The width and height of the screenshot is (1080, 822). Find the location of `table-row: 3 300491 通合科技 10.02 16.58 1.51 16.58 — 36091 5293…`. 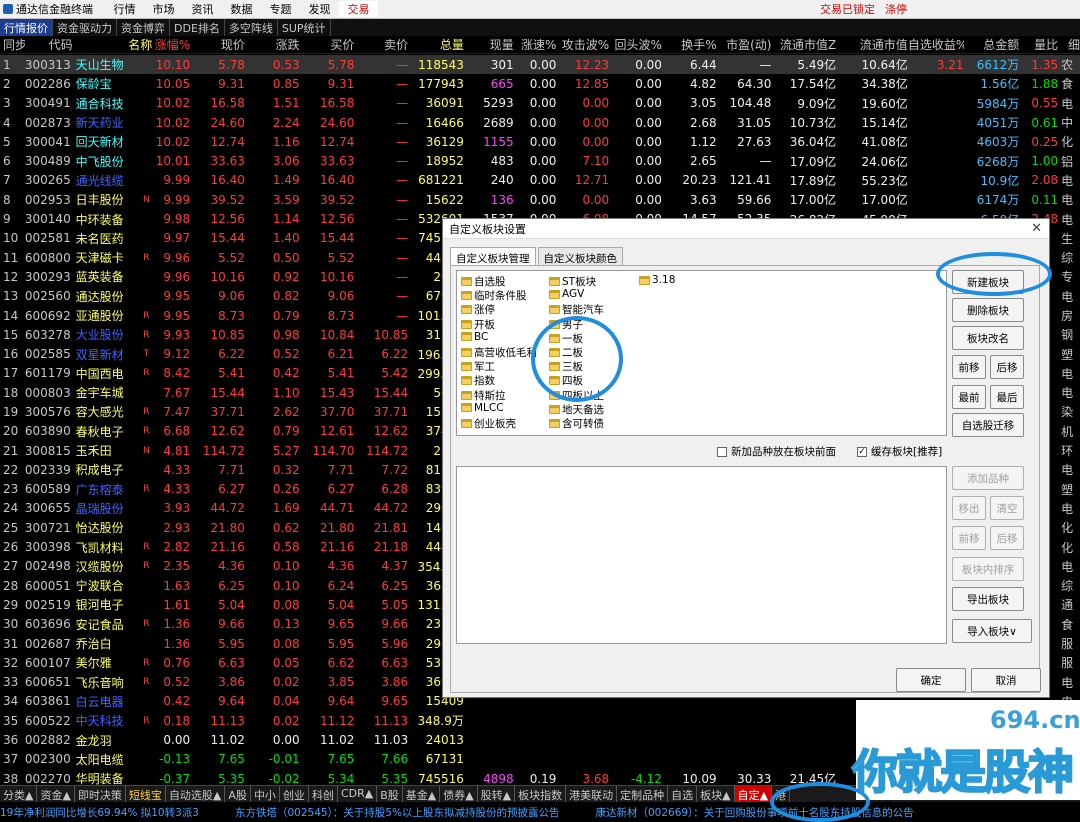

table-row: 3 300491 通合科技 10.02 16.58 1.51 16.58 — 36091 5293… is located at coordinates (540, 103).